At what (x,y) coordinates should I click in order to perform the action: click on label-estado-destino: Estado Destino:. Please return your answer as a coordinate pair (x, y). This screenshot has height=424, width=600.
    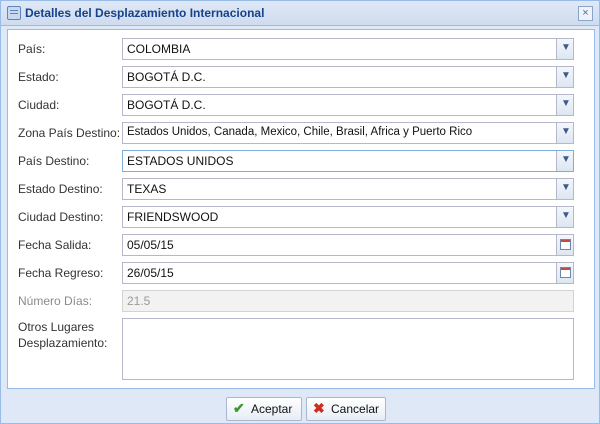
    Looking at the image, I should click on (60, 189).